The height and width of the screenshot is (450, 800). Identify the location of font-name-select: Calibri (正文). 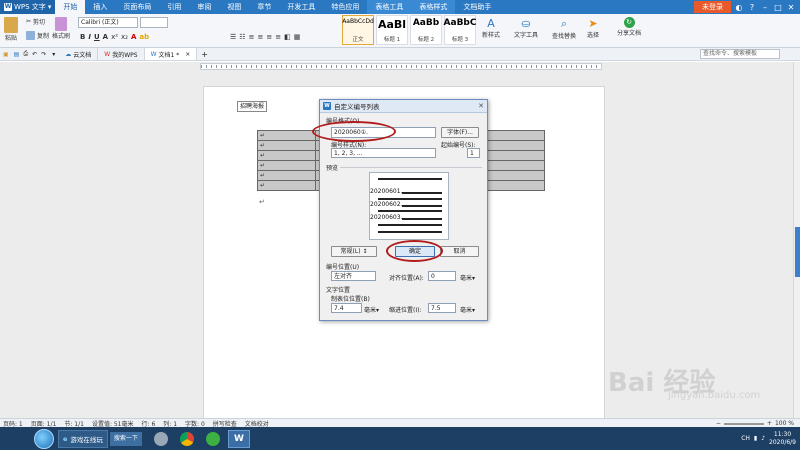
(108, 22).